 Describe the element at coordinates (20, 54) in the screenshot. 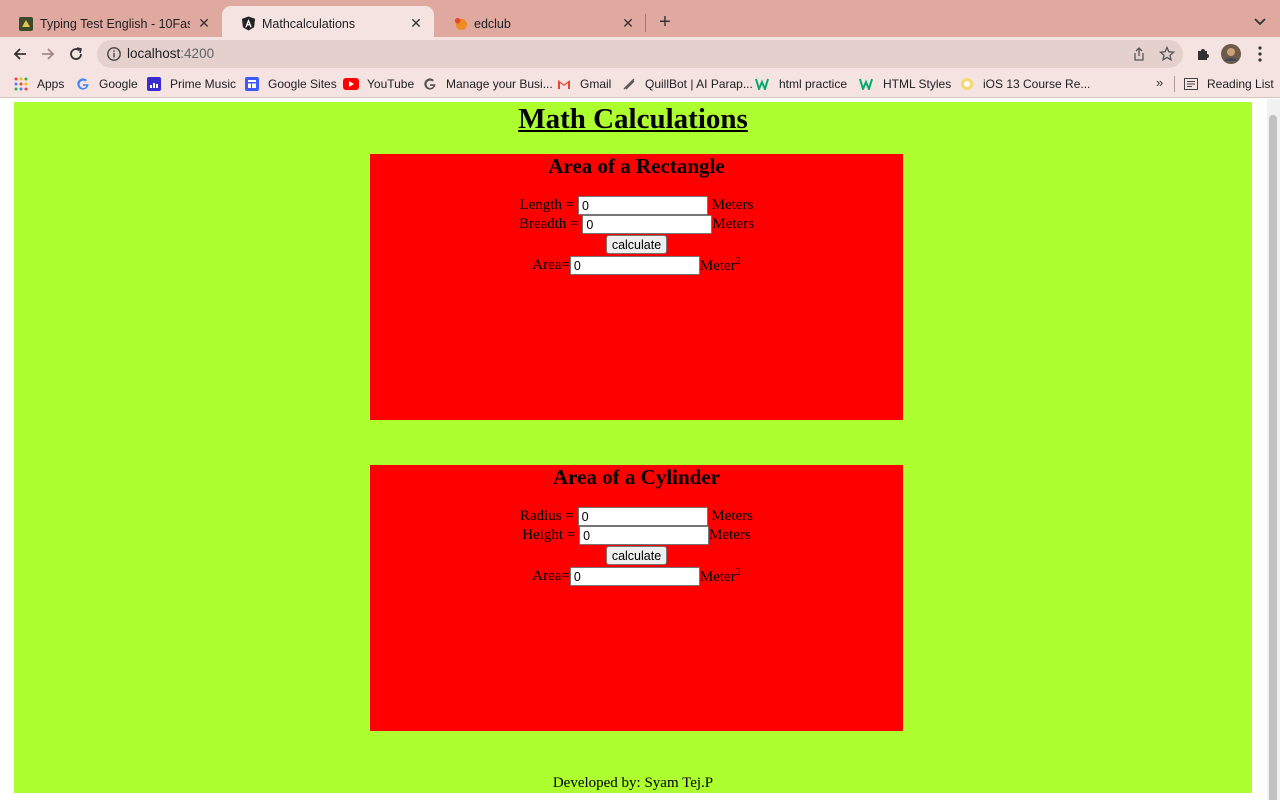

I see `back-arrow-icon` at that location.